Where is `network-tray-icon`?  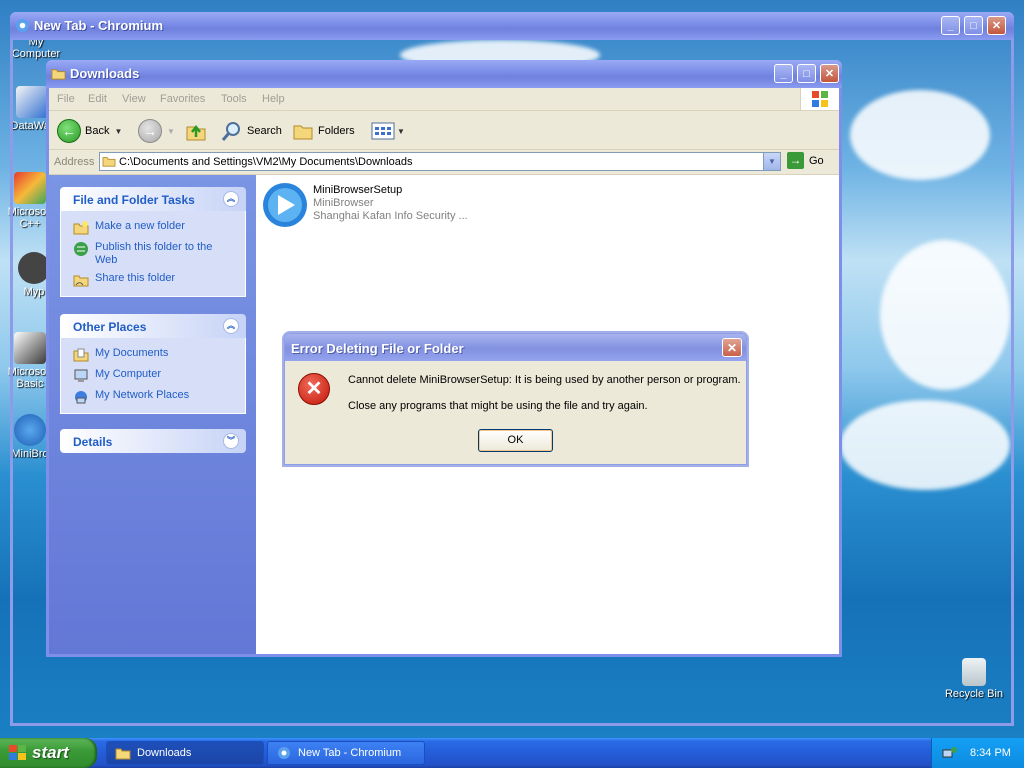 network-tray-icon is located at coordinates (950, 753).